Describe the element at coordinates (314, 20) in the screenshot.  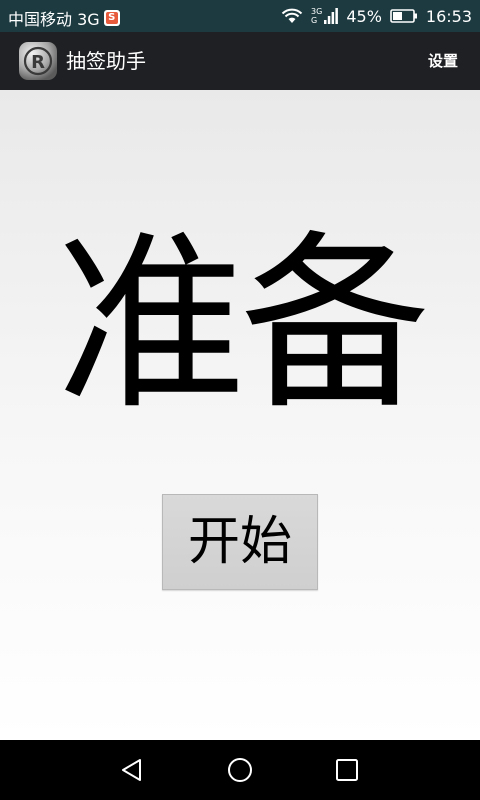
I see `network-sub-label: G` at that location.